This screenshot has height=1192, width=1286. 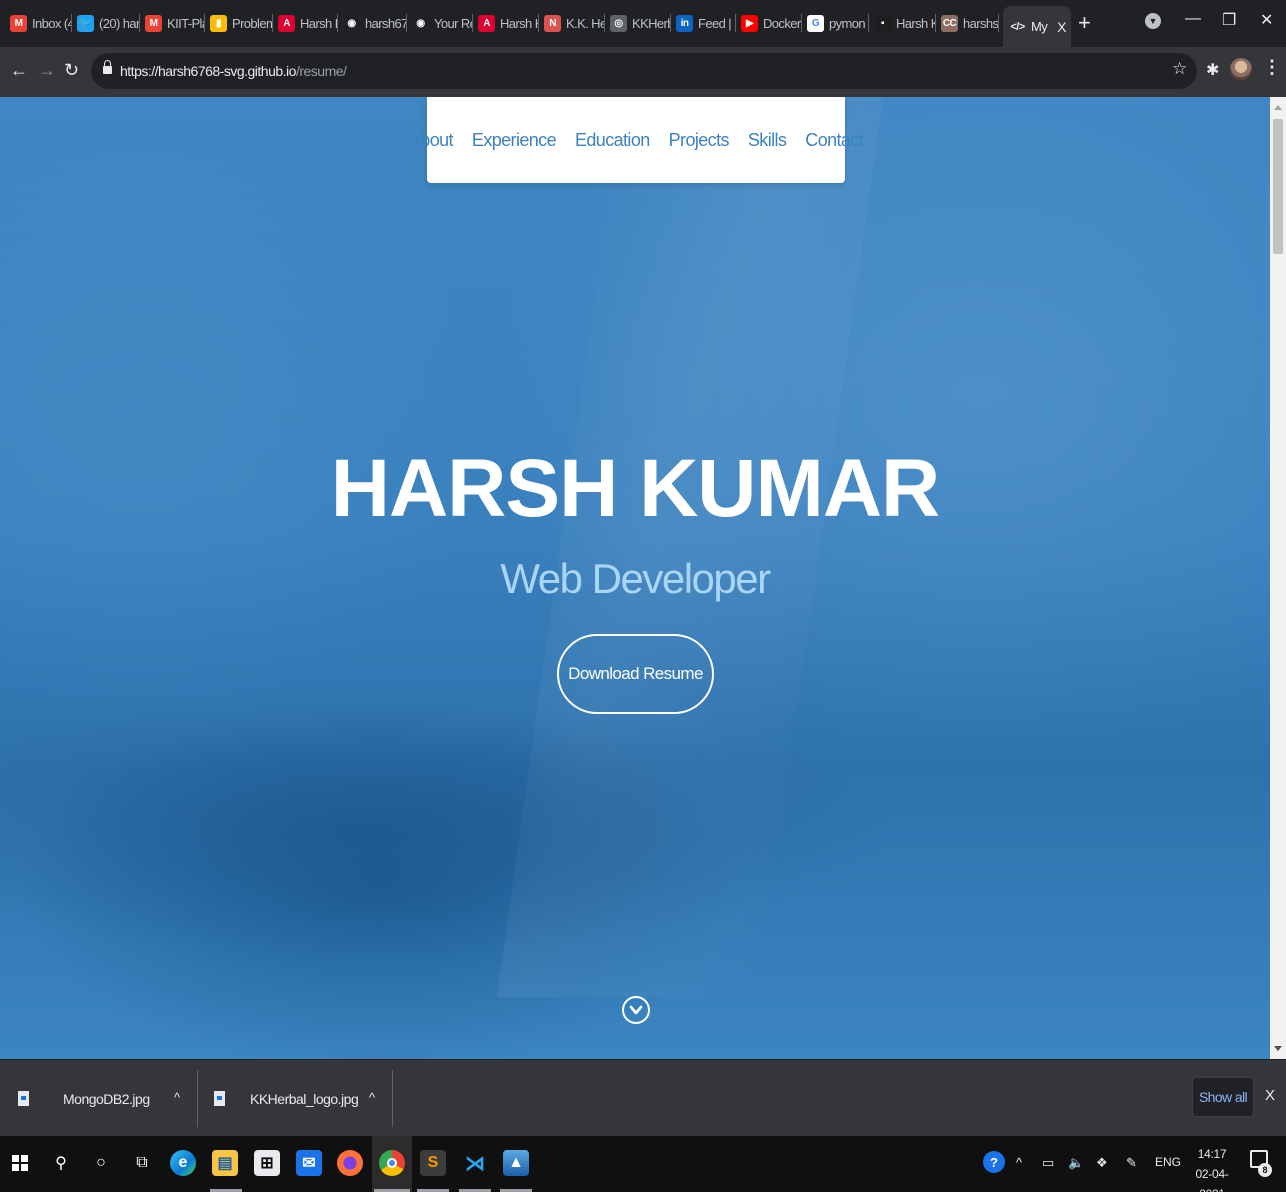 What do you see at coordinates (1272, 67) in the screenshot?
I see `menu-icon: ⋮` at bounding box center [1272, 67].